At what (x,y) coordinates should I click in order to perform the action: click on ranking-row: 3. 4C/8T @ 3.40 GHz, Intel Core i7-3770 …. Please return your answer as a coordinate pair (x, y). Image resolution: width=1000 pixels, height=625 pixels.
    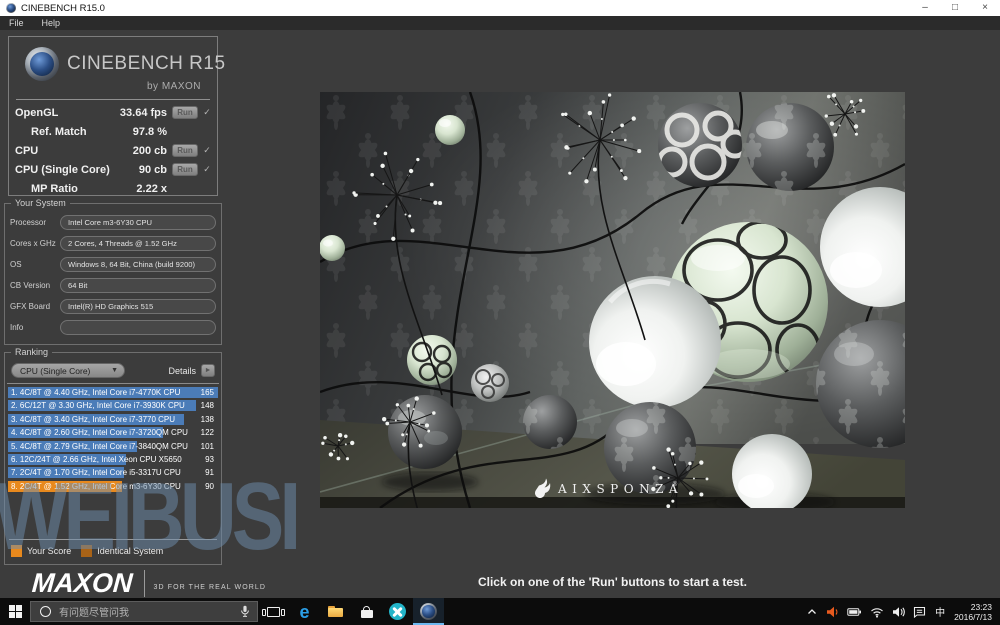
    Looking at the image, I should click on (113, 419).